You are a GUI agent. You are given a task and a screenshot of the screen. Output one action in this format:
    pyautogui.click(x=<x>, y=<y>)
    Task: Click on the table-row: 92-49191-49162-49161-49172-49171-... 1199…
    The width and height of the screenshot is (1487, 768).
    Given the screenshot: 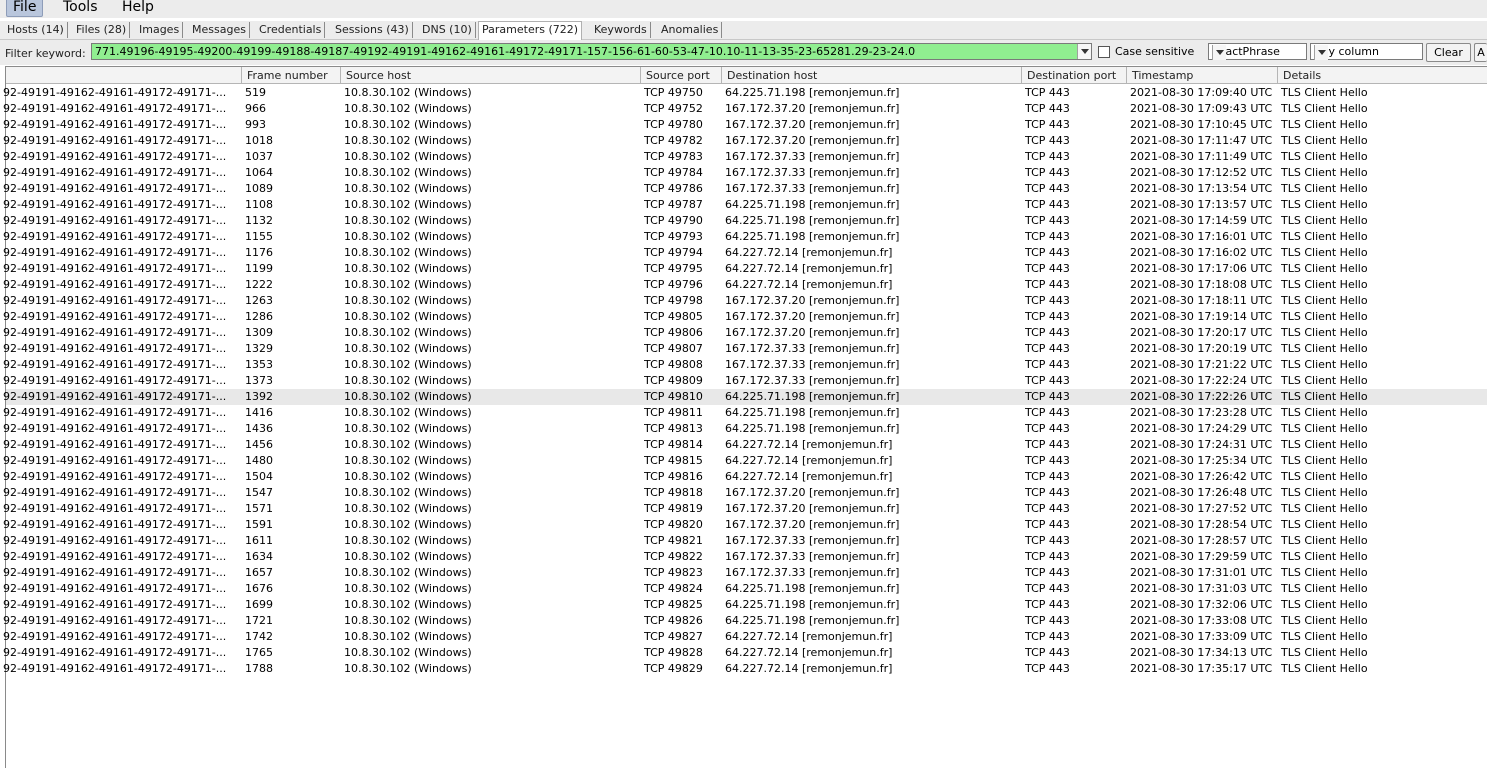 What is the action you would take?
    pyautogui.click(x=745, y=269)
    